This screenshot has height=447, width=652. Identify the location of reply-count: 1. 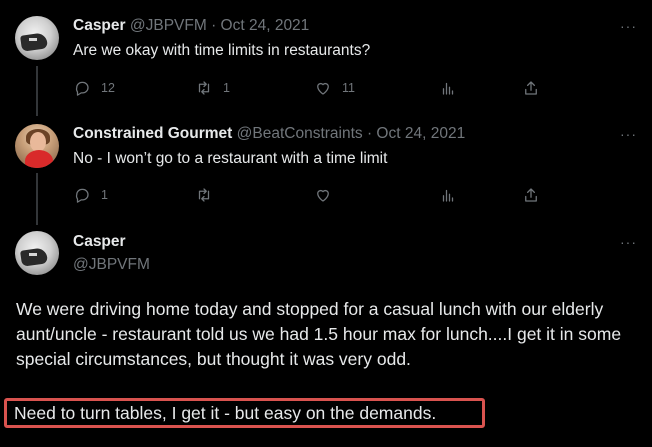
(104, 195).